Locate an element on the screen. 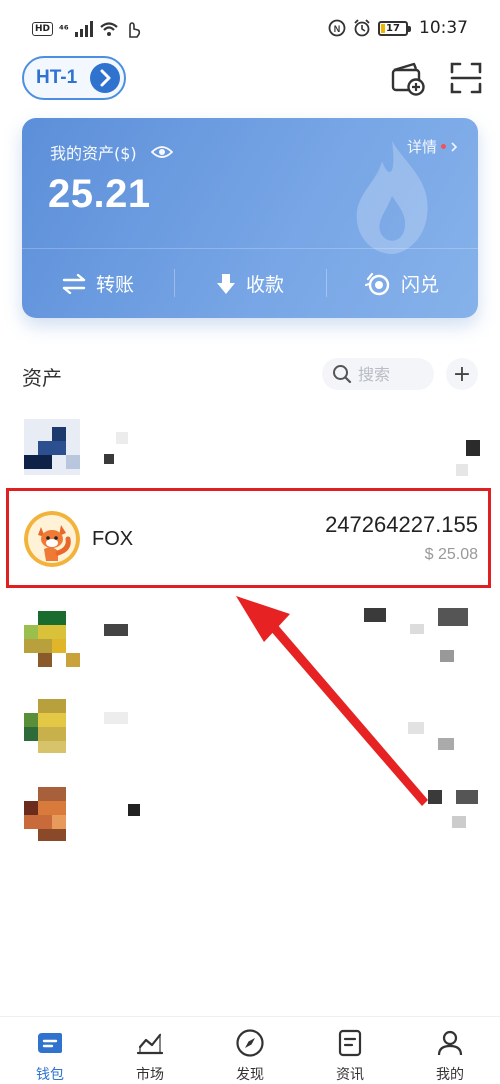  compass-icon is located at coordinates (250, 1043).